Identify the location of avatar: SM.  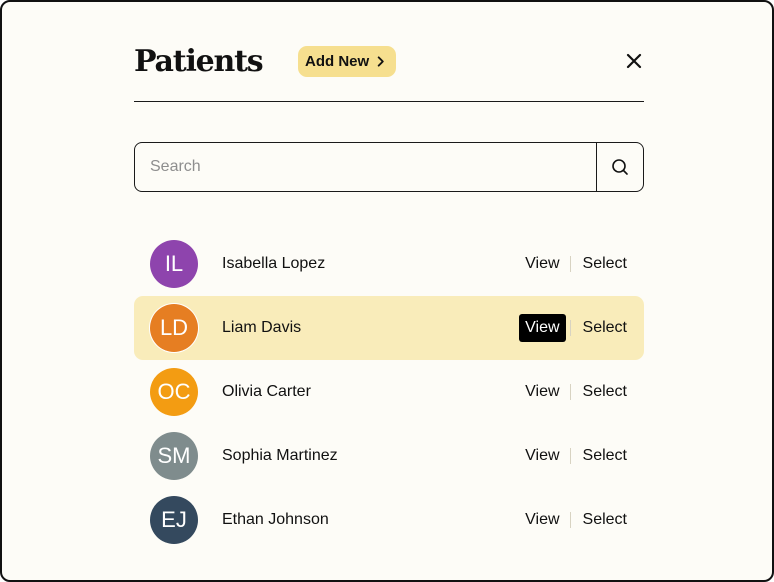
(174, 456).